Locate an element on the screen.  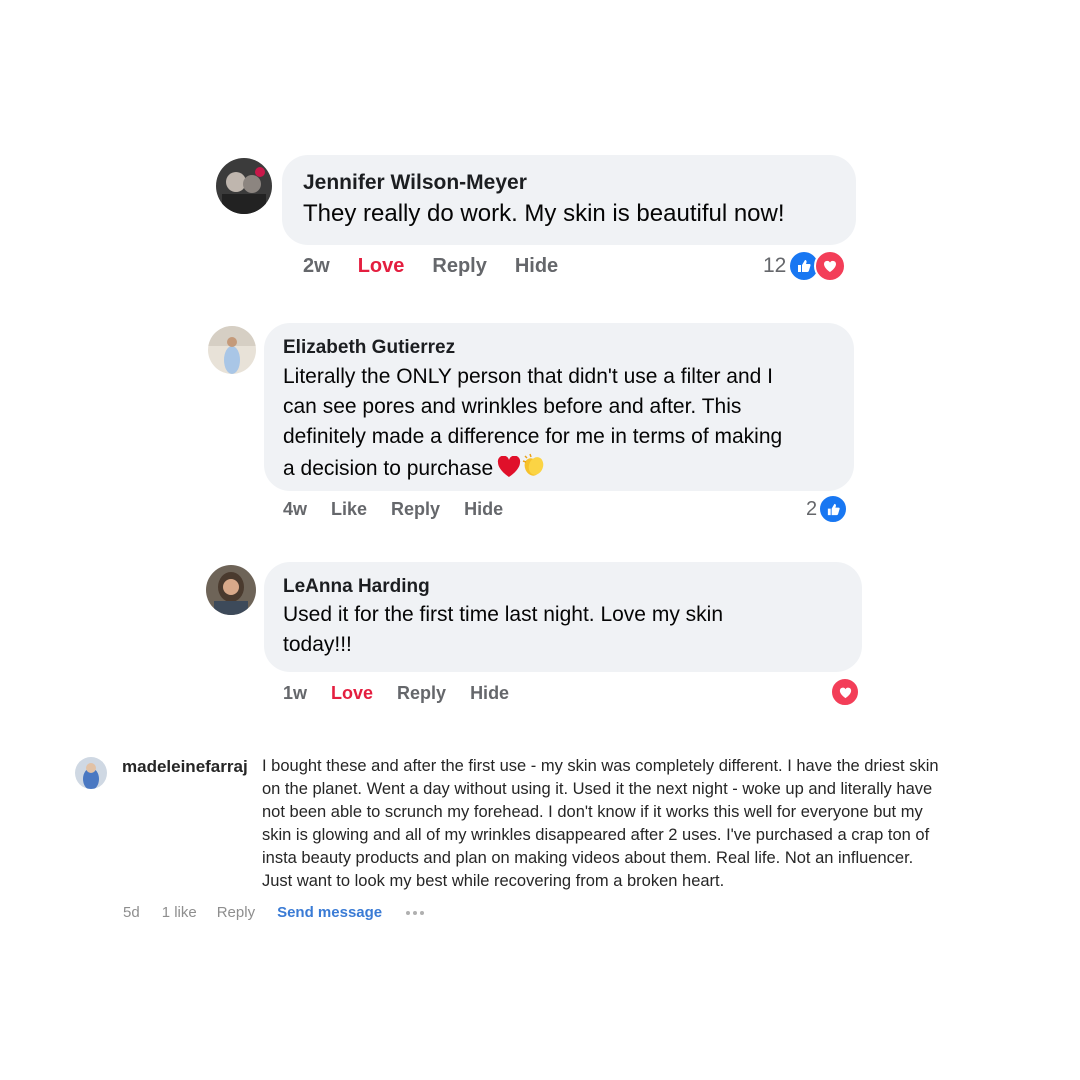
comment-actions: 4w Like Reply Hide is located at coordinates (393, 509).